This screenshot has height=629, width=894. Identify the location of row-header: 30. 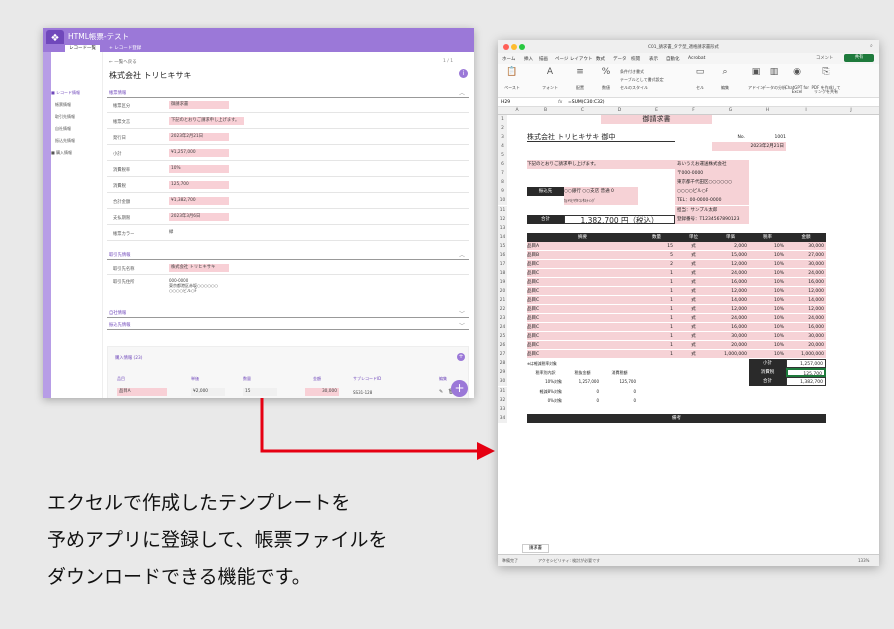
(502, 382).